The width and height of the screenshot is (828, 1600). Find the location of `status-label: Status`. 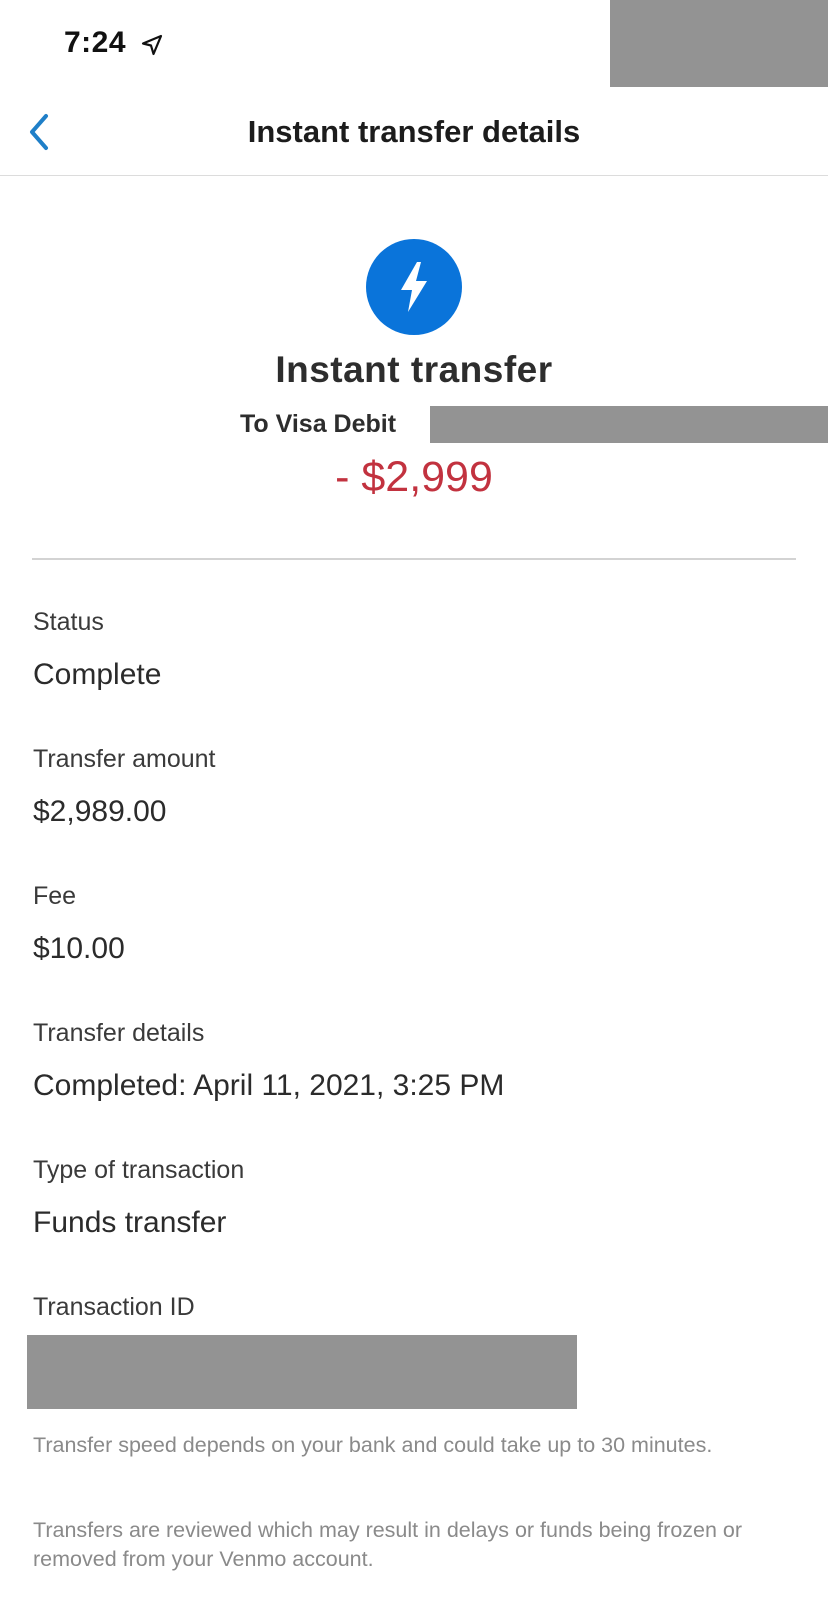

status-label: Status is located at coordinates (68, 622).